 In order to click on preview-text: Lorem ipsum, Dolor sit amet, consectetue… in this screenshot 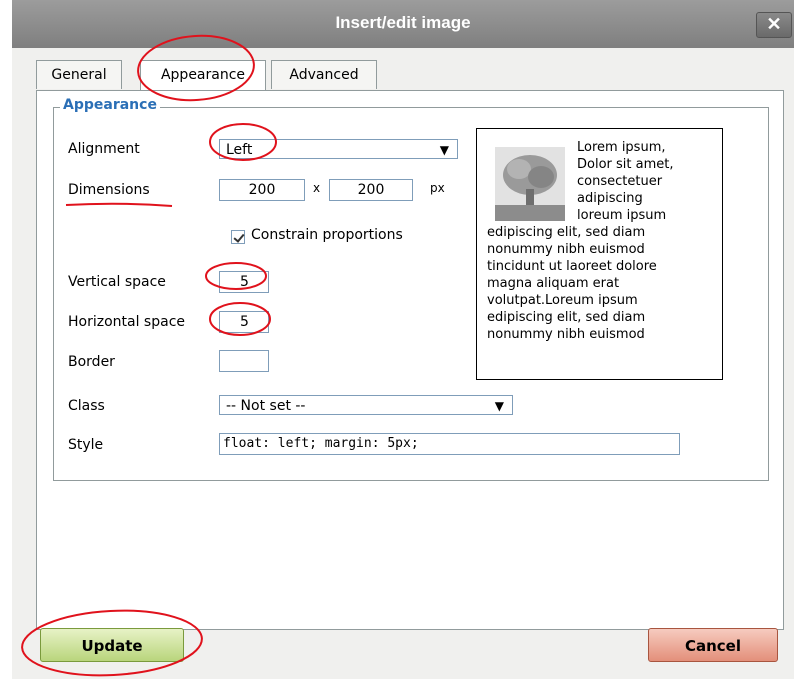, I will do `click(600, 241)`.